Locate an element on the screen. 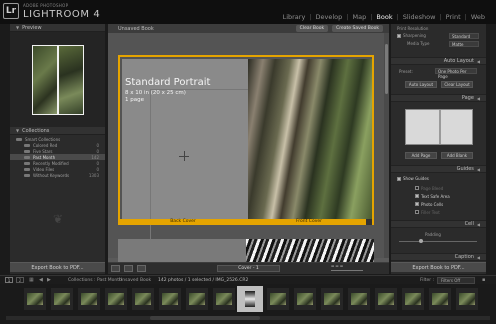 The image size is (496, 324). collections-panel-header: ▼ Collections is located at coordinates (57, 131).